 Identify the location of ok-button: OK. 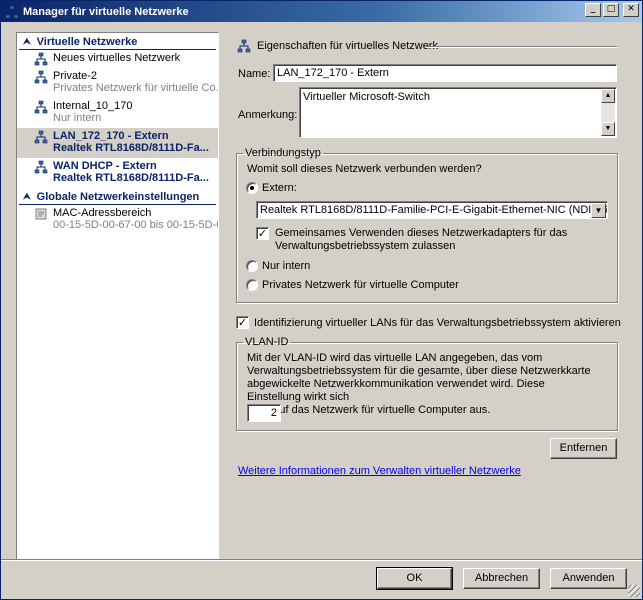
(414, 578).